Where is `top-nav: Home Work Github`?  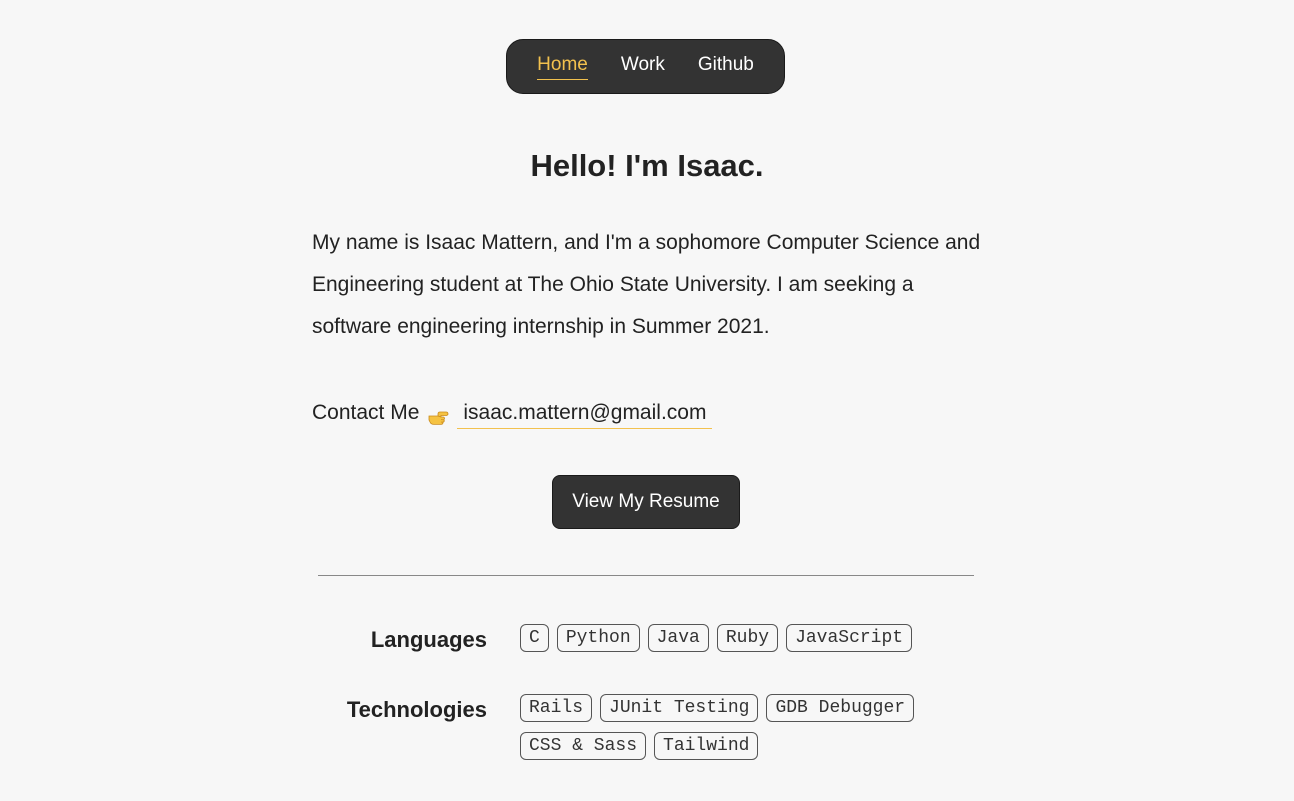
top-nav: Home Work Github is located at coordinates (645, 66).